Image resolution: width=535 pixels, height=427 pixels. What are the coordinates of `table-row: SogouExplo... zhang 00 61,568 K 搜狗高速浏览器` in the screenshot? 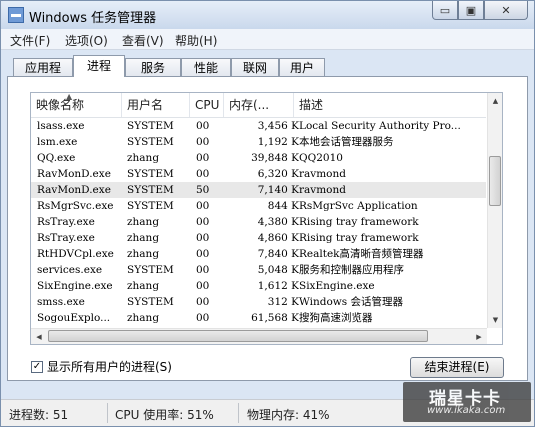 It's located at (258, 318).